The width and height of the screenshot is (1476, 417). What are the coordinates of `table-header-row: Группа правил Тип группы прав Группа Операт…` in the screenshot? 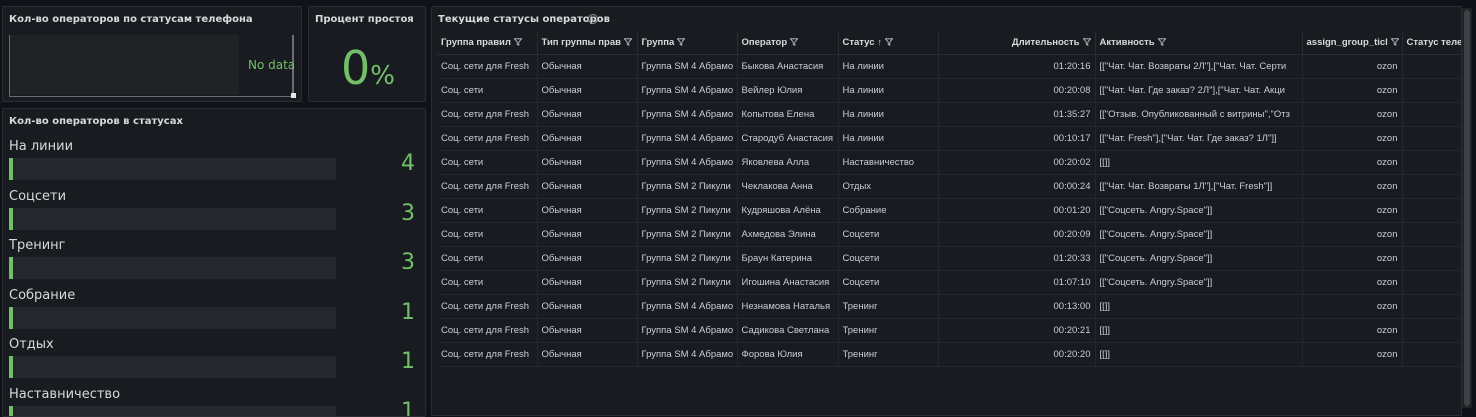 It's located at (949, 43).